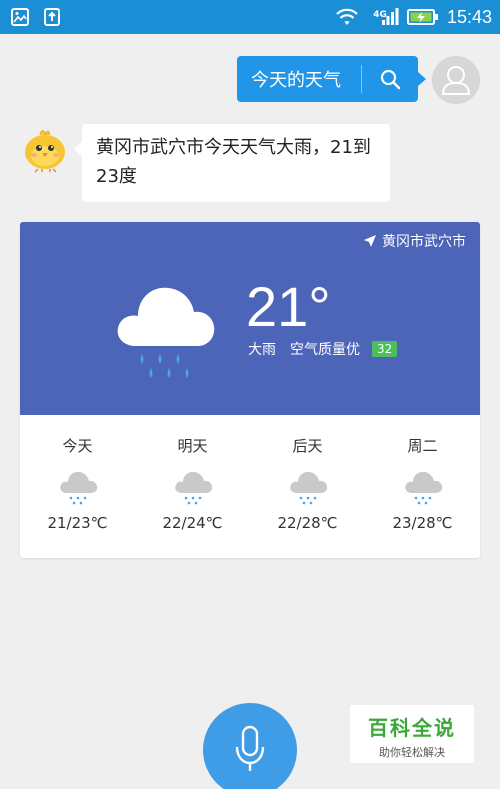 This screenshot has height=789, width=500. What do you see at coordinates (250, 17) in the screenshot?
I see `status-bar: 4G 15:43` at bounding box center [250, 17].